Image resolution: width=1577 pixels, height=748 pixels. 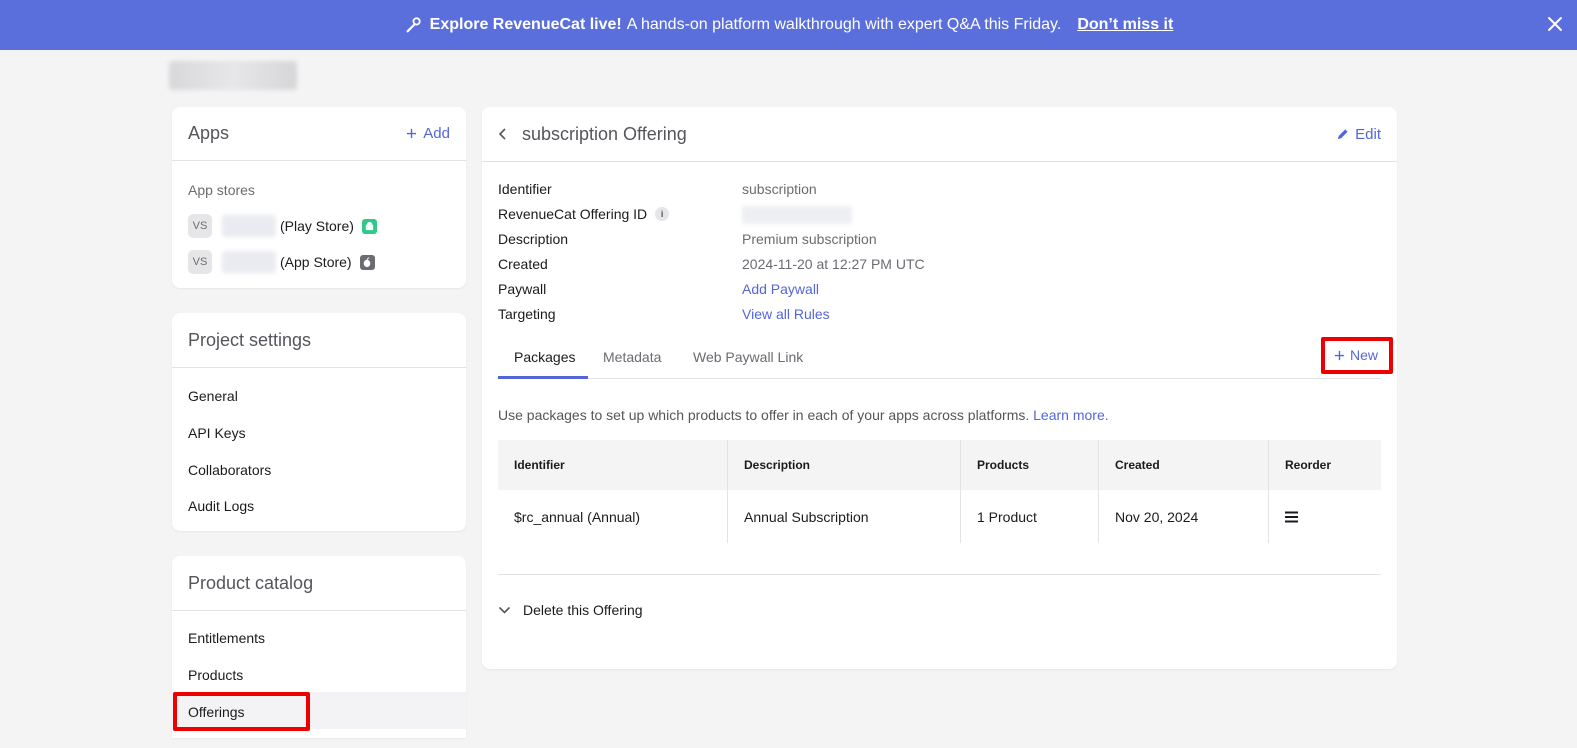 What do you see at coordinates (662, 214) in the screenshot?
I see `info-icon: i` at bounding box center [662, 214].